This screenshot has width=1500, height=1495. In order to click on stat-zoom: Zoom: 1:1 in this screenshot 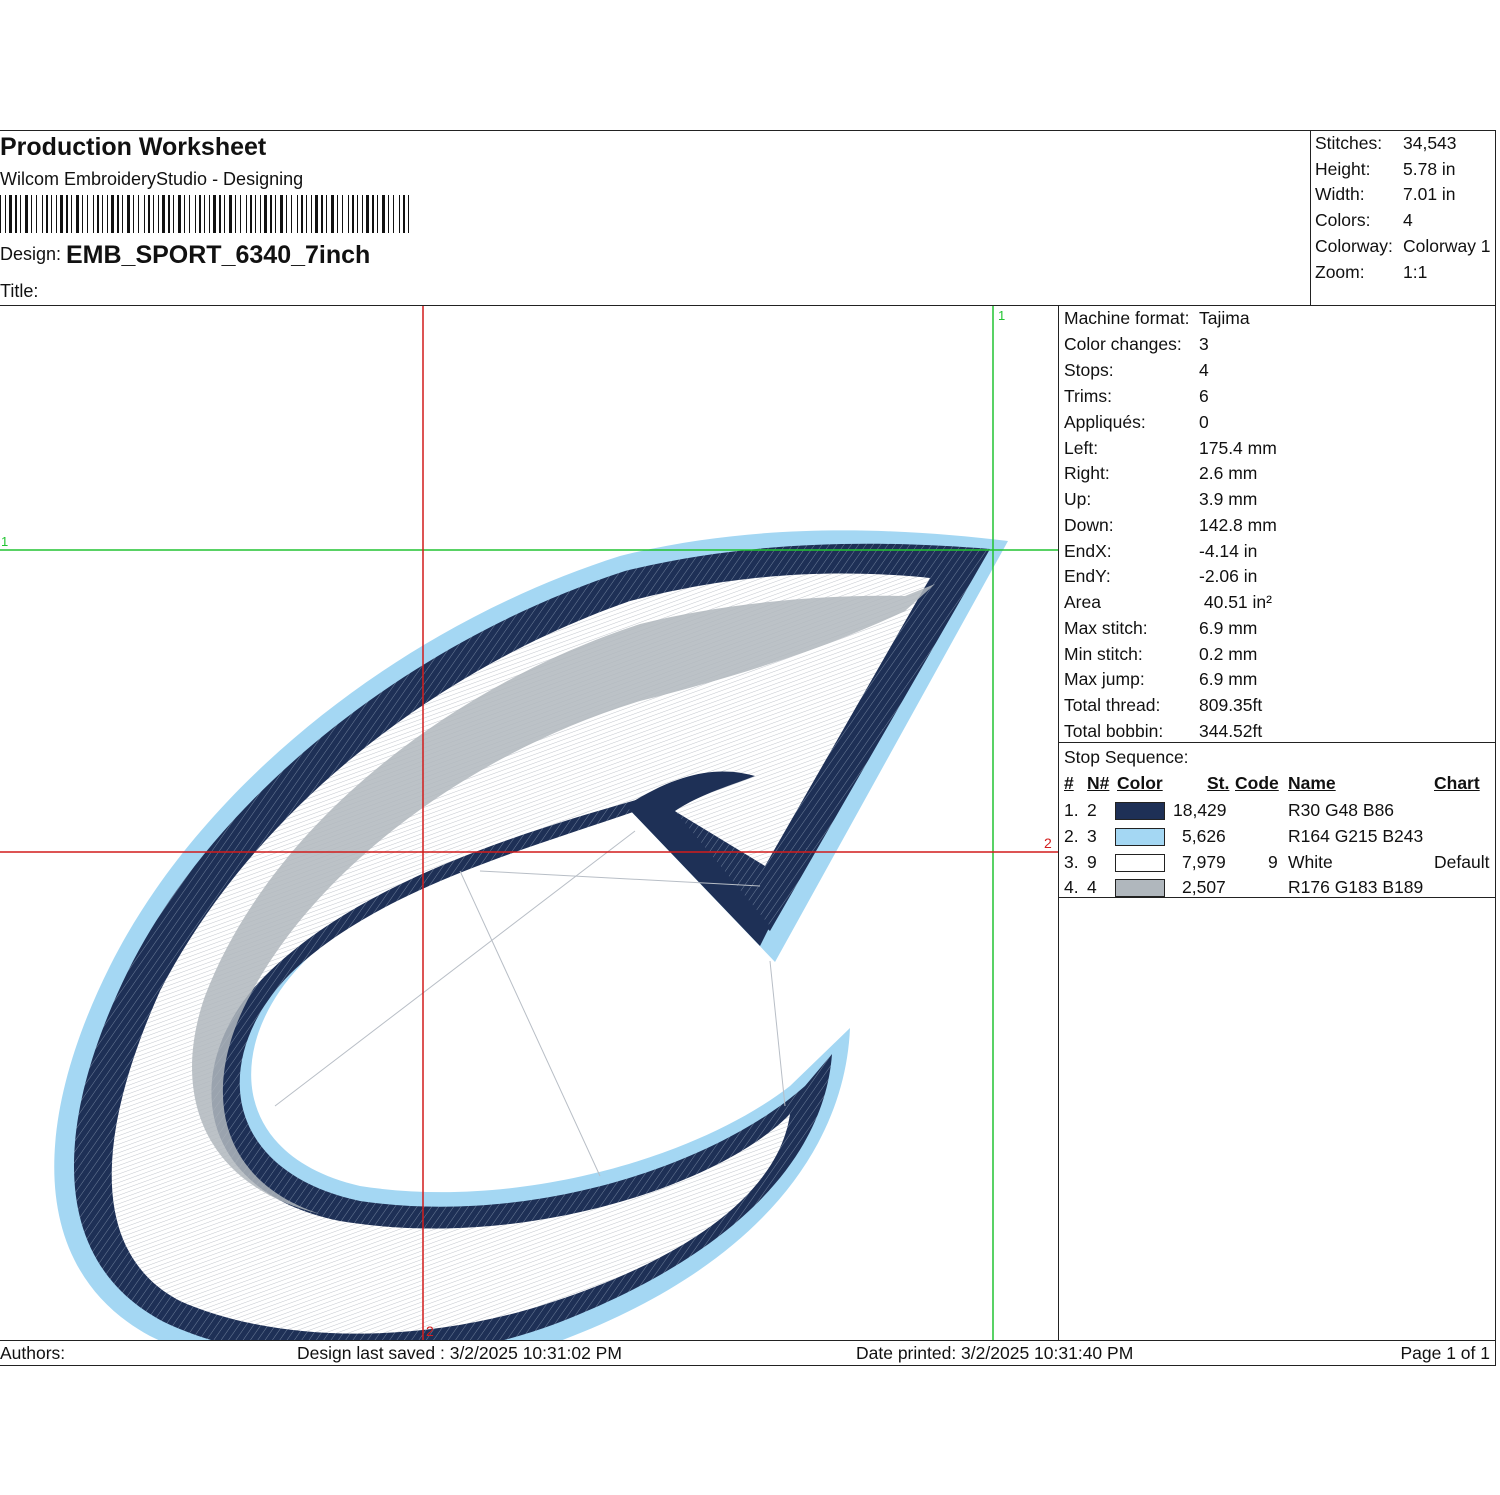, I will do `click(1371, 272)`.